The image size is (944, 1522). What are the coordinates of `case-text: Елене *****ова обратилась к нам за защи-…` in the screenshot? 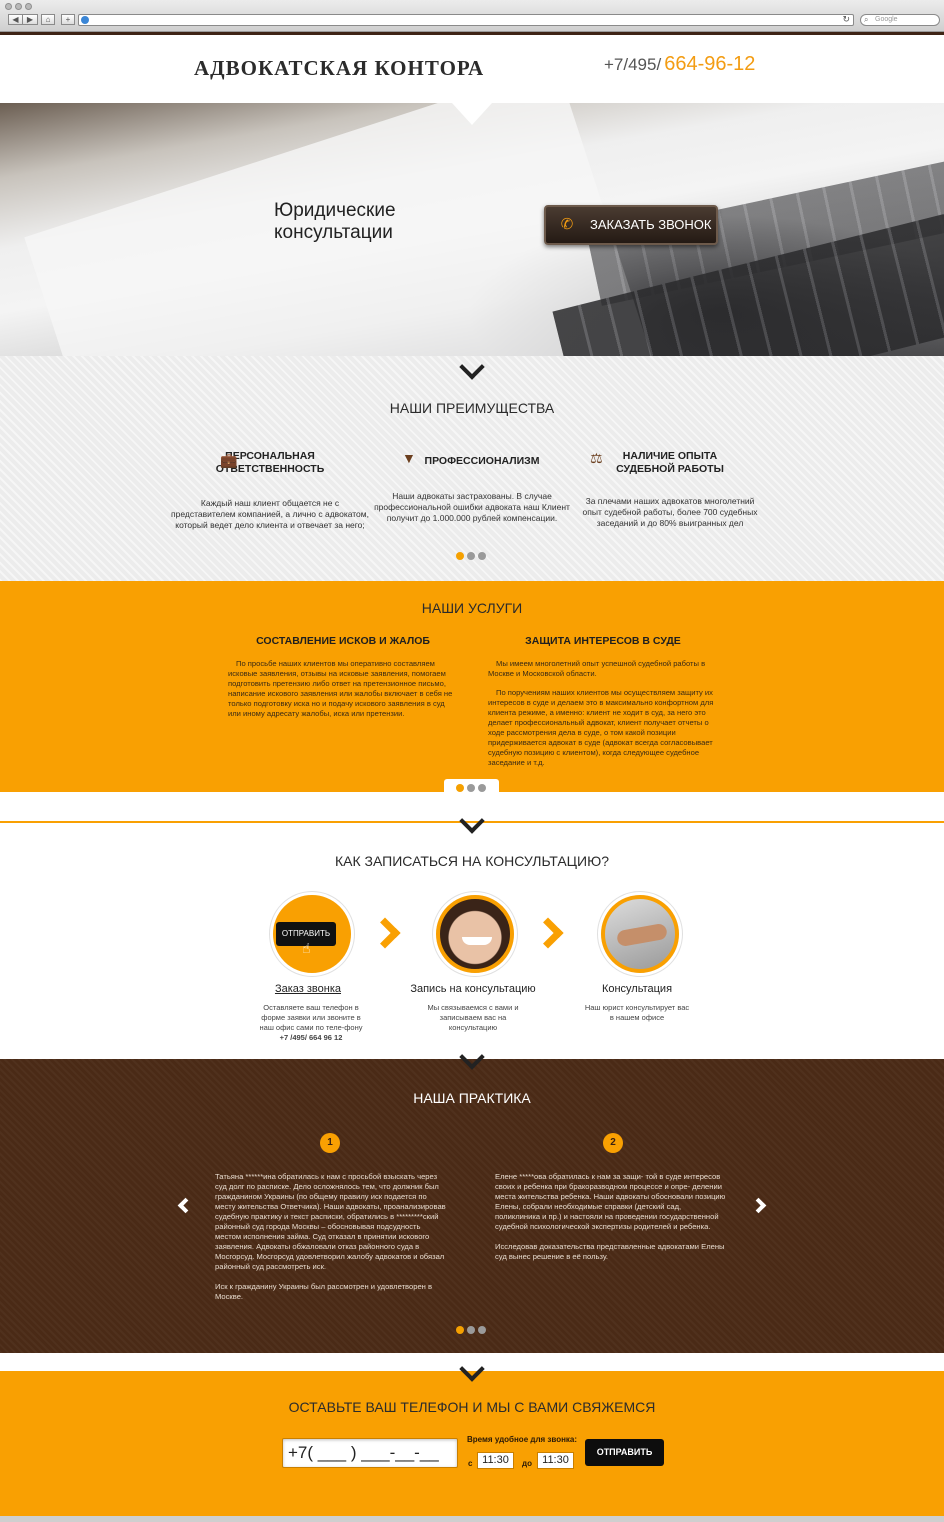 It's located at (611, 1222).